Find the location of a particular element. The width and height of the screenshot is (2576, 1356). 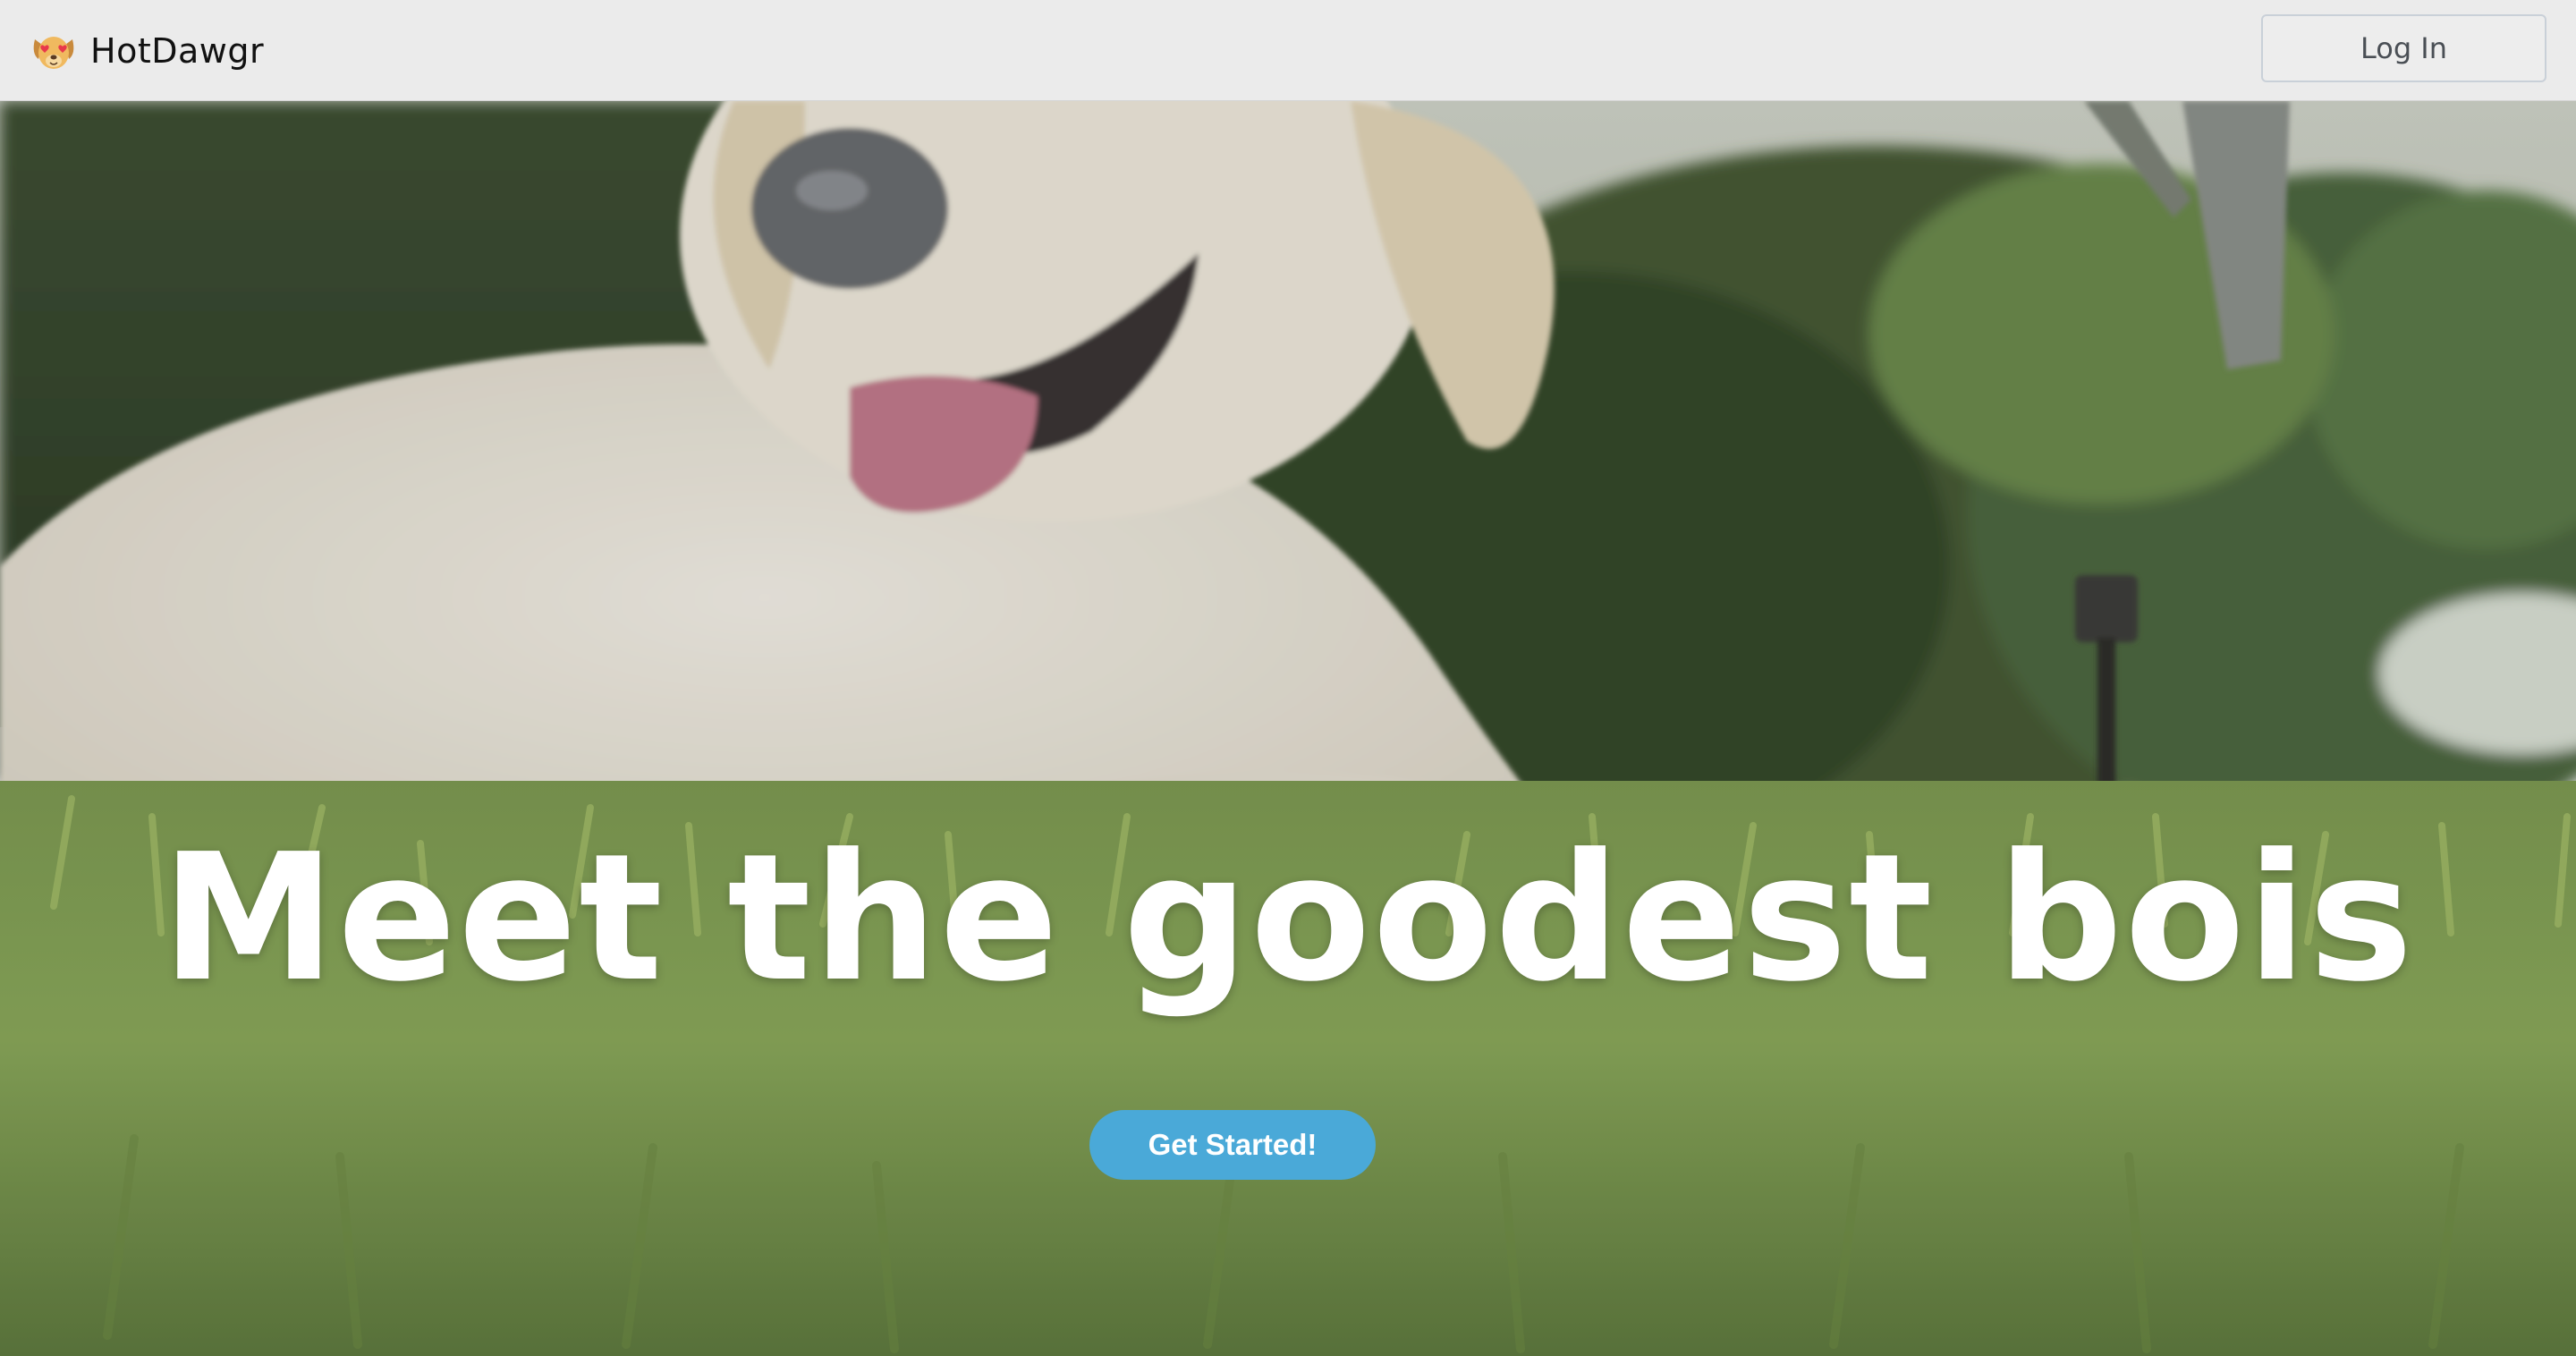

login-button: Log In is located at coordinates (2403, 48).